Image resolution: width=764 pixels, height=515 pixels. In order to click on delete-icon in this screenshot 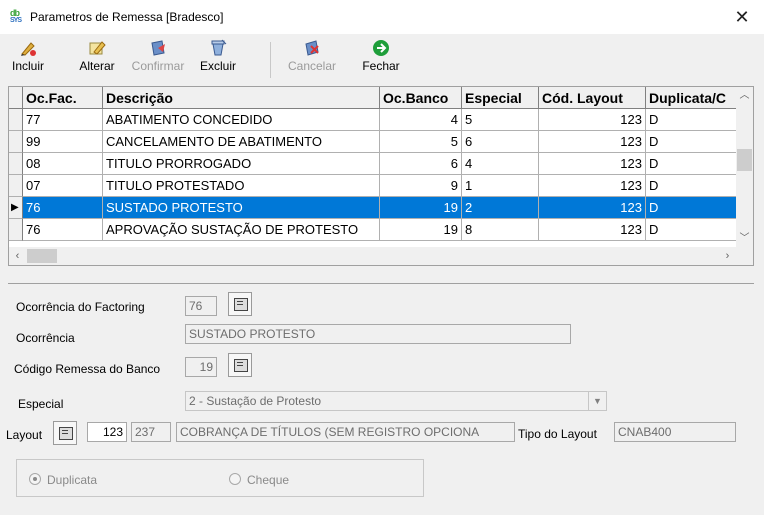, I will do `click(219, 47)`.